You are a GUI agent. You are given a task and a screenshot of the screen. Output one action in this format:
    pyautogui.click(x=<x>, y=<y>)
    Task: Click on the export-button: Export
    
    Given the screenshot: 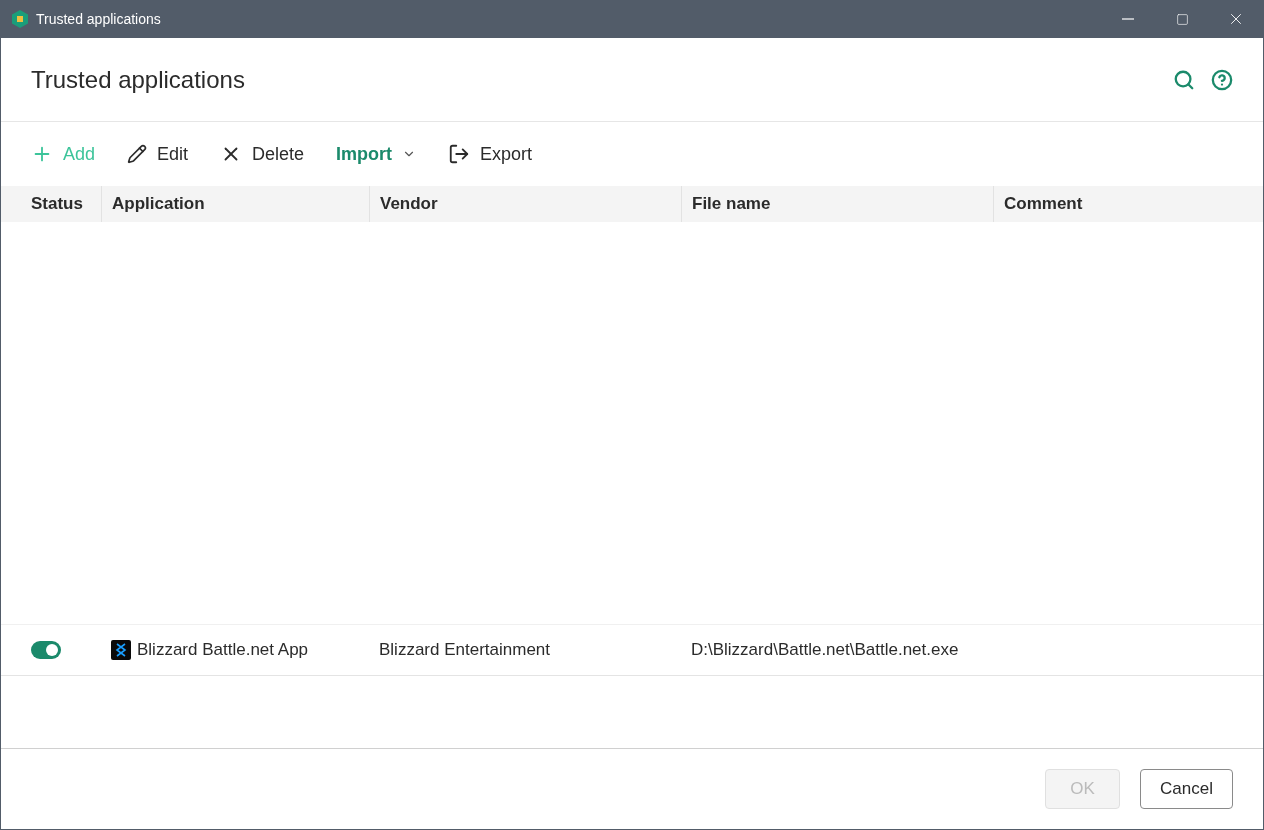 What is the action you would take?
    pyautogui.click(x=490, y=154)
    